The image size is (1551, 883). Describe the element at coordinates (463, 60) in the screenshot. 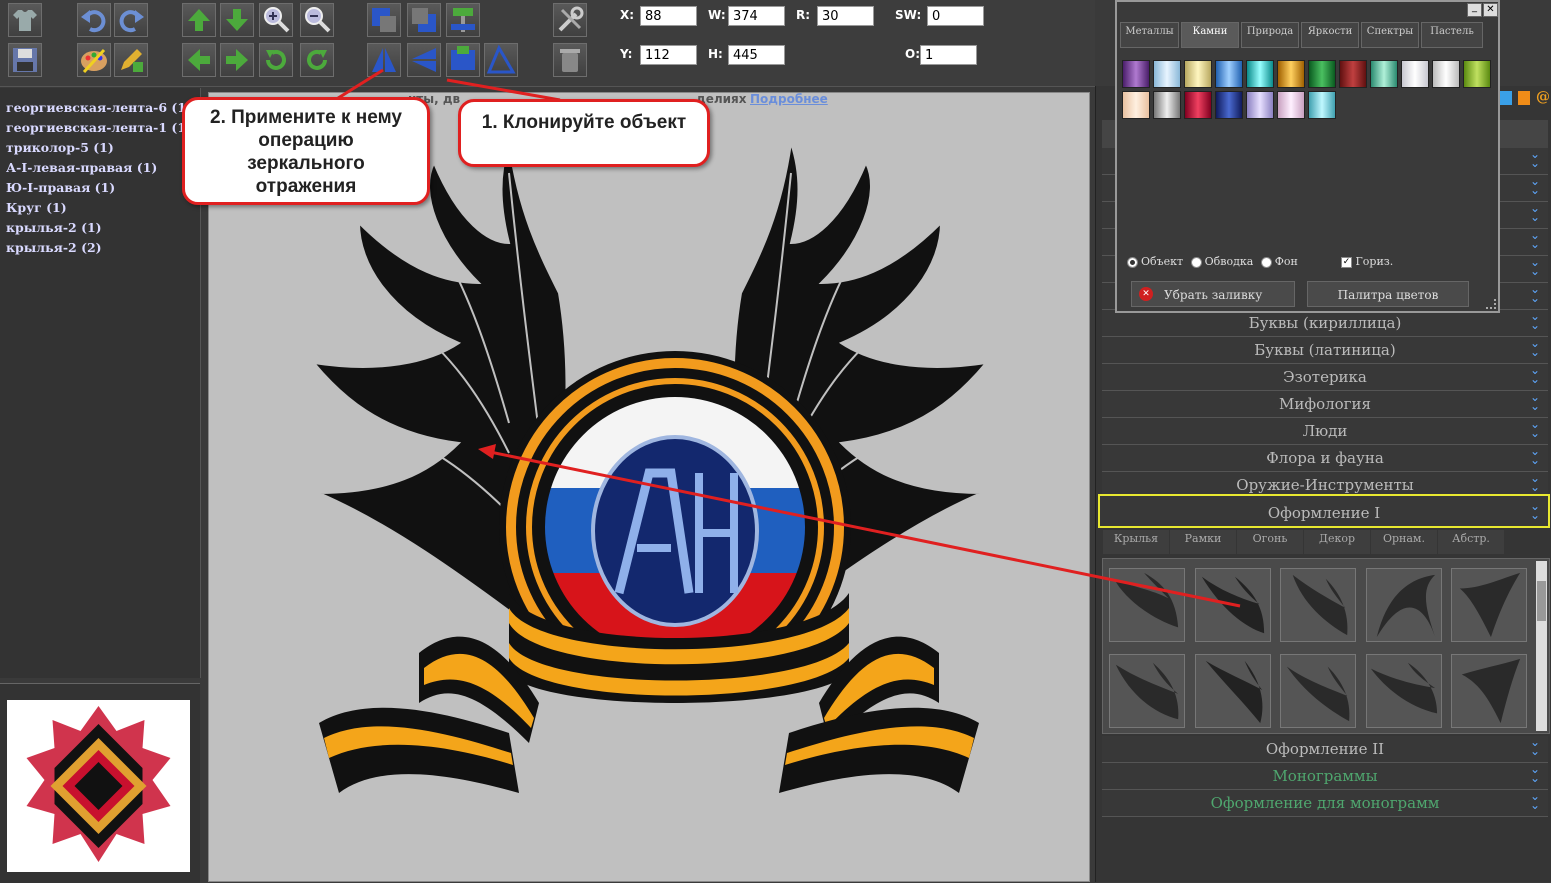

I see `clone-icon` at that location.